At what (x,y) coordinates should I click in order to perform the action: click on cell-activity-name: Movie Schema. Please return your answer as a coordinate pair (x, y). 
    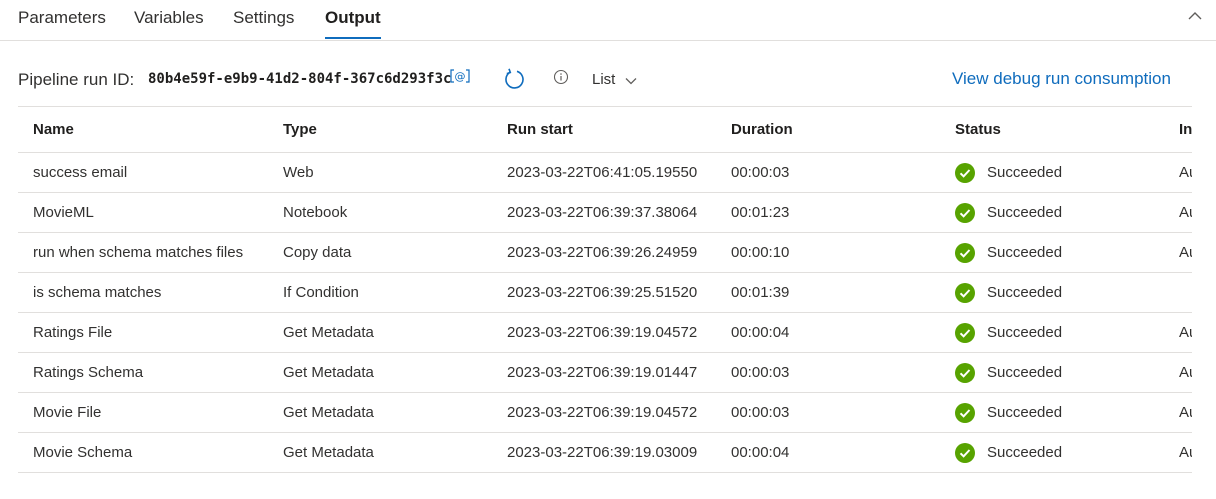
    Looking at the image, I should click on (143, 452).